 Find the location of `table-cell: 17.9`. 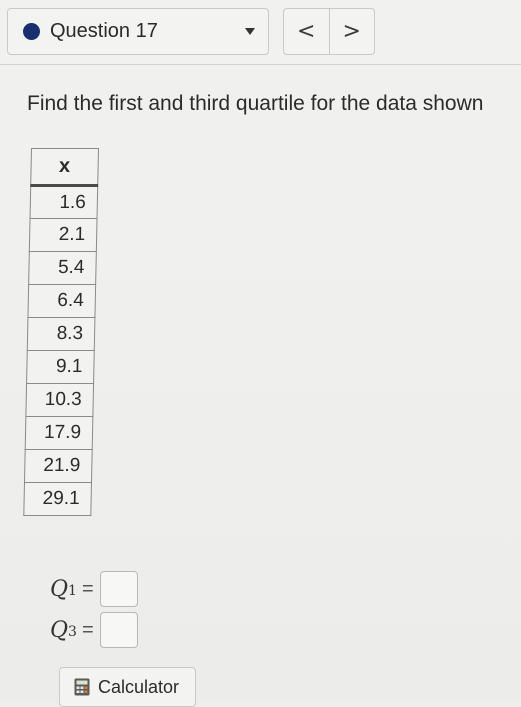

table-cell: 17.9 is located at coordinates (59, 433).